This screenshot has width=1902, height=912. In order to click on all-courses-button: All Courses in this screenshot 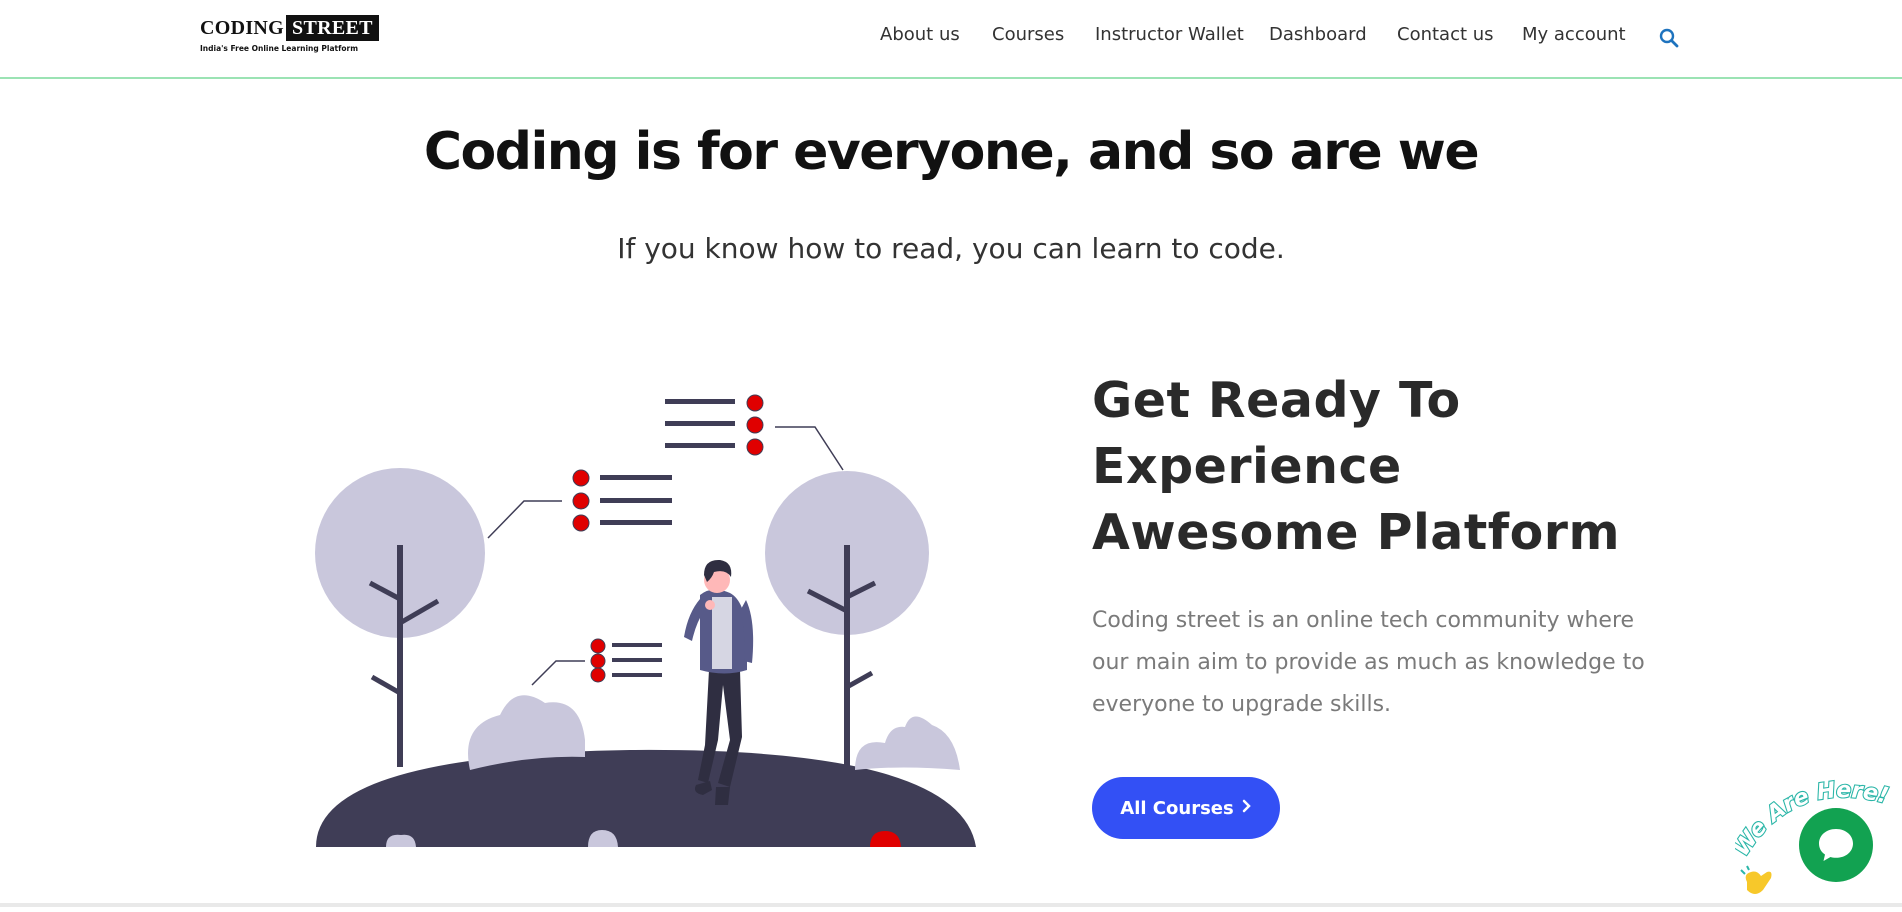, I will do `click(1186, 808)`.